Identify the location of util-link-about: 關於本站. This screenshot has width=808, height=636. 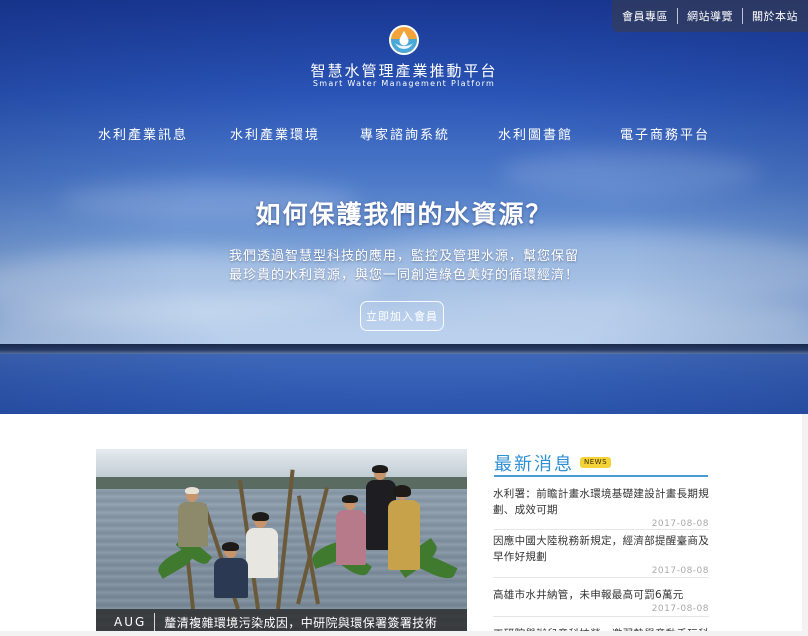
(775, 16).